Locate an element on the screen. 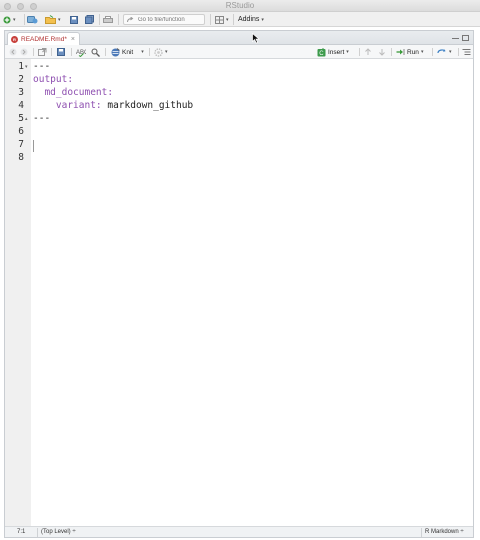 This screenshot has width=480, height=540. window-title: RStudio is located at coordinates (240, 5).